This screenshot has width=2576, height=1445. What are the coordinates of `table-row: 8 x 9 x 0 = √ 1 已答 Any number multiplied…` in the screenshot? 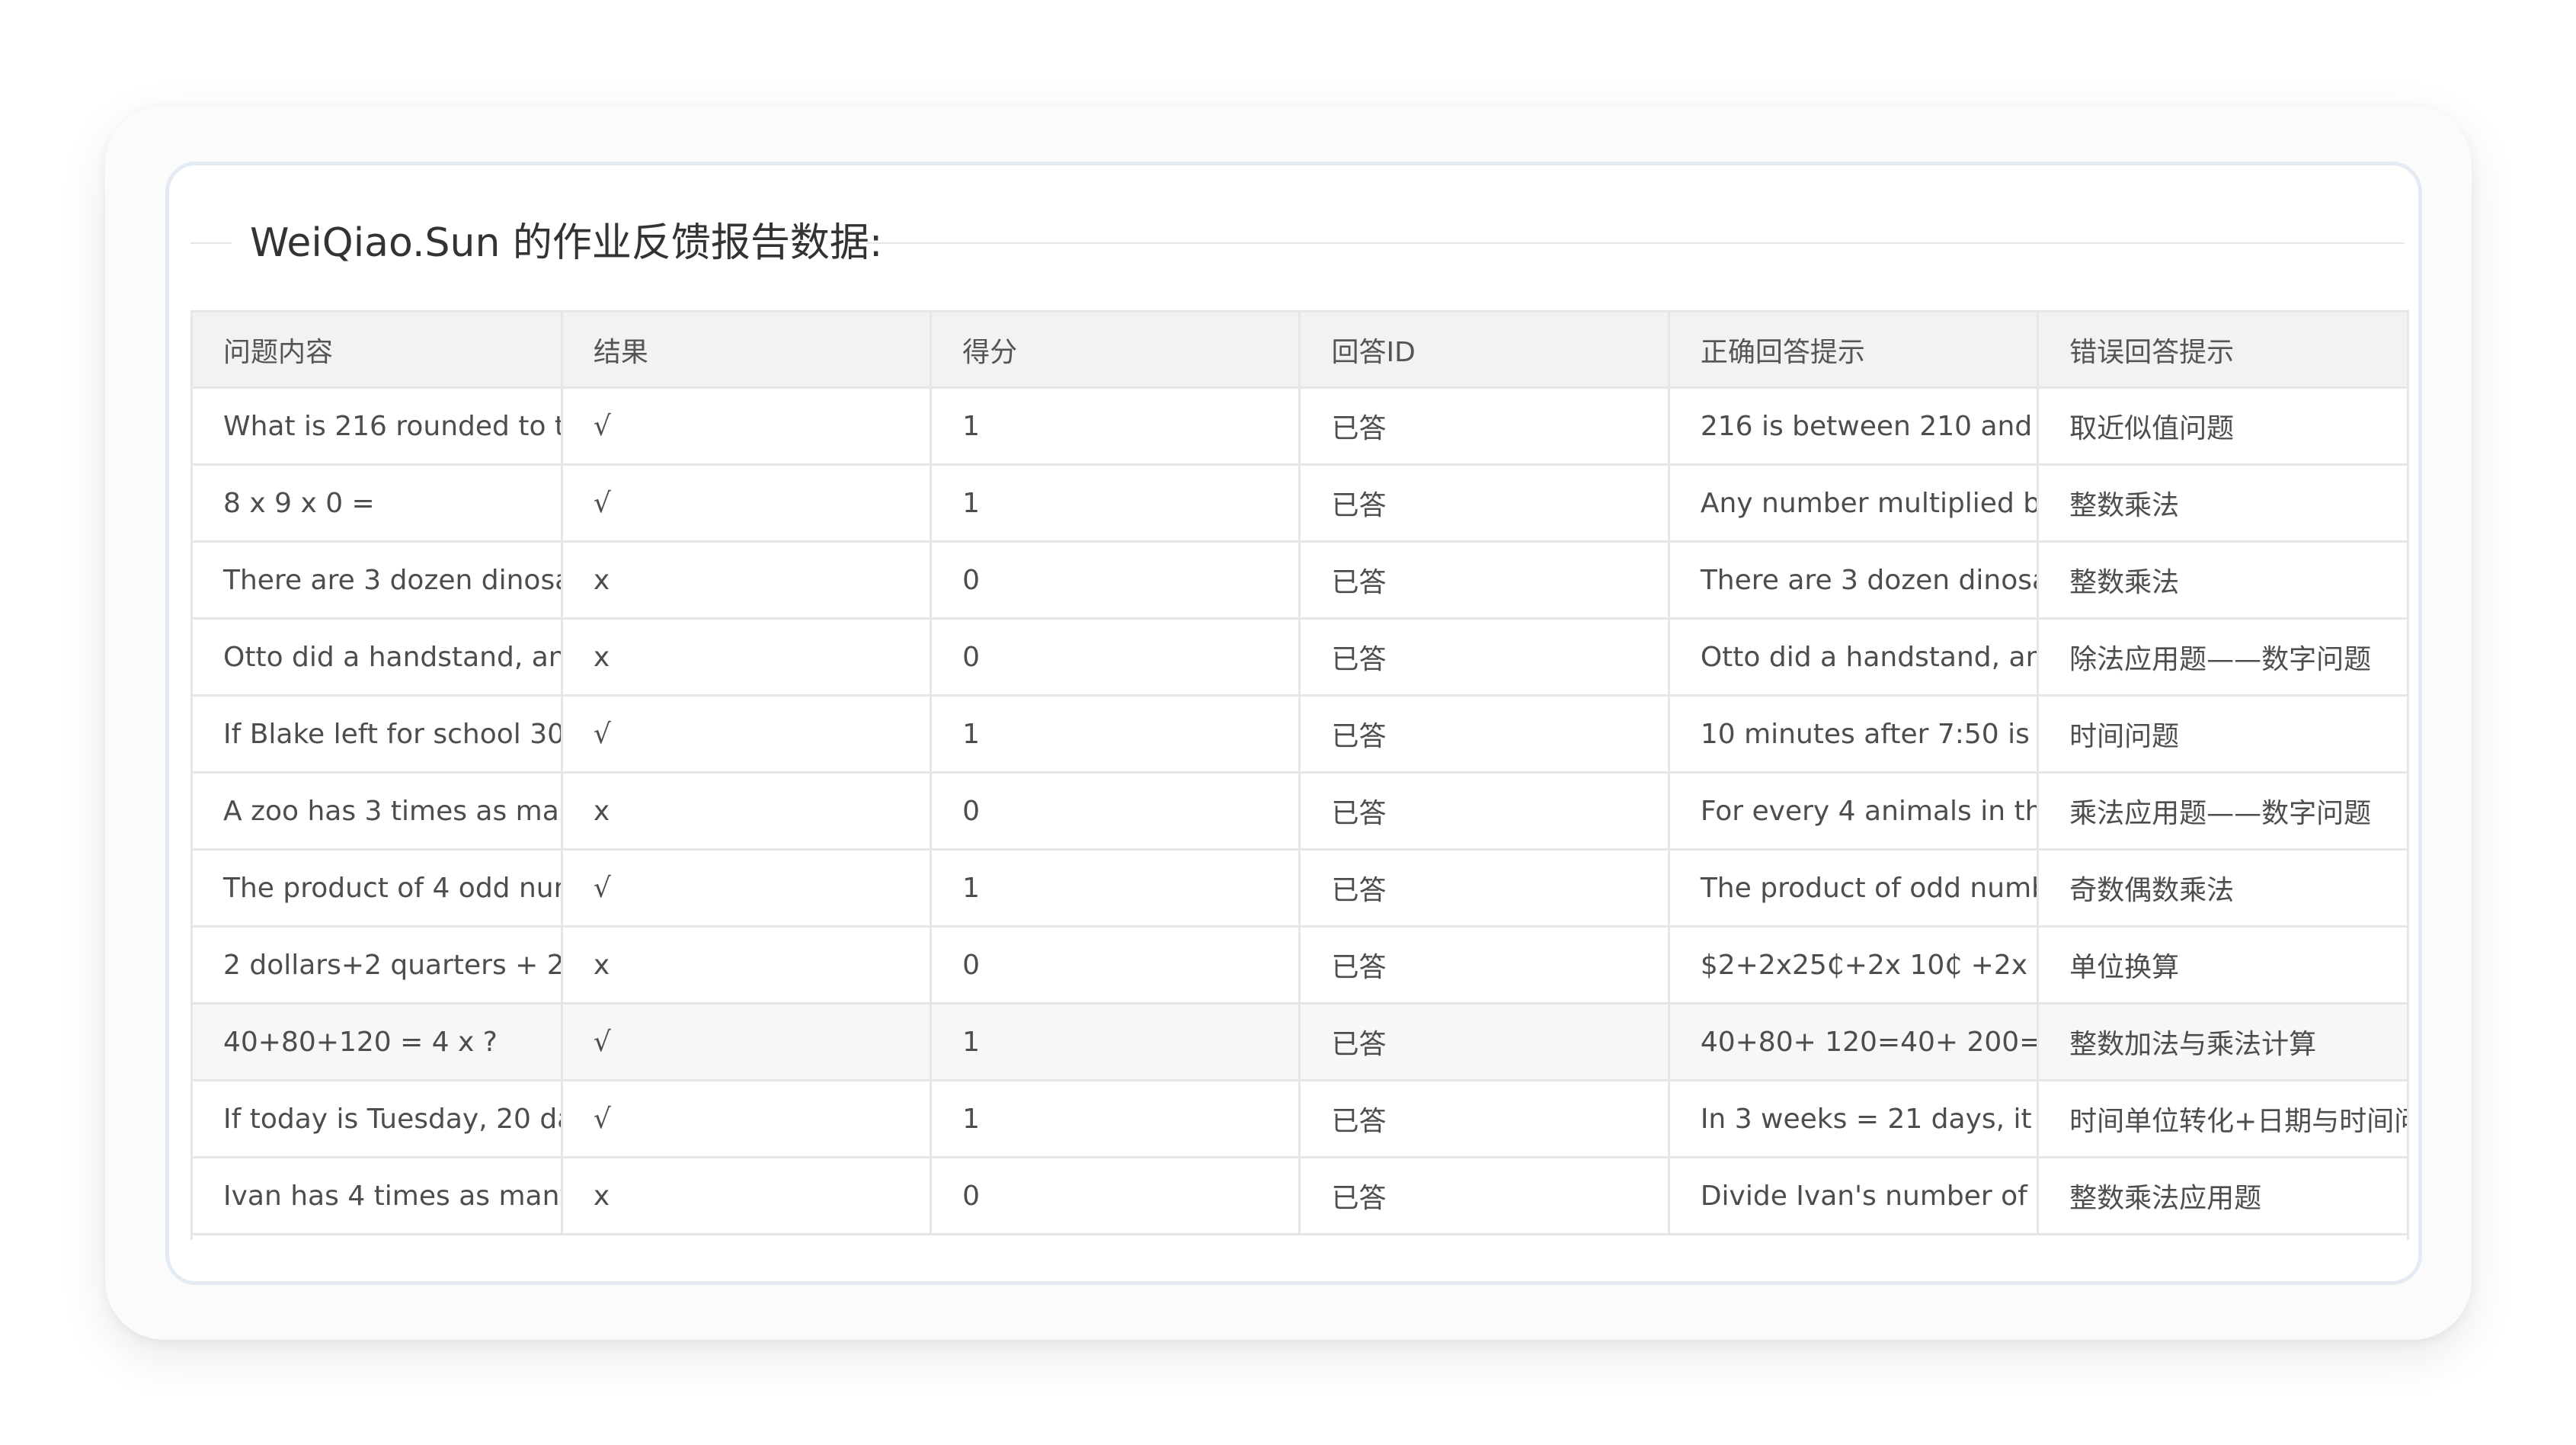 It's located at (1300, 503).